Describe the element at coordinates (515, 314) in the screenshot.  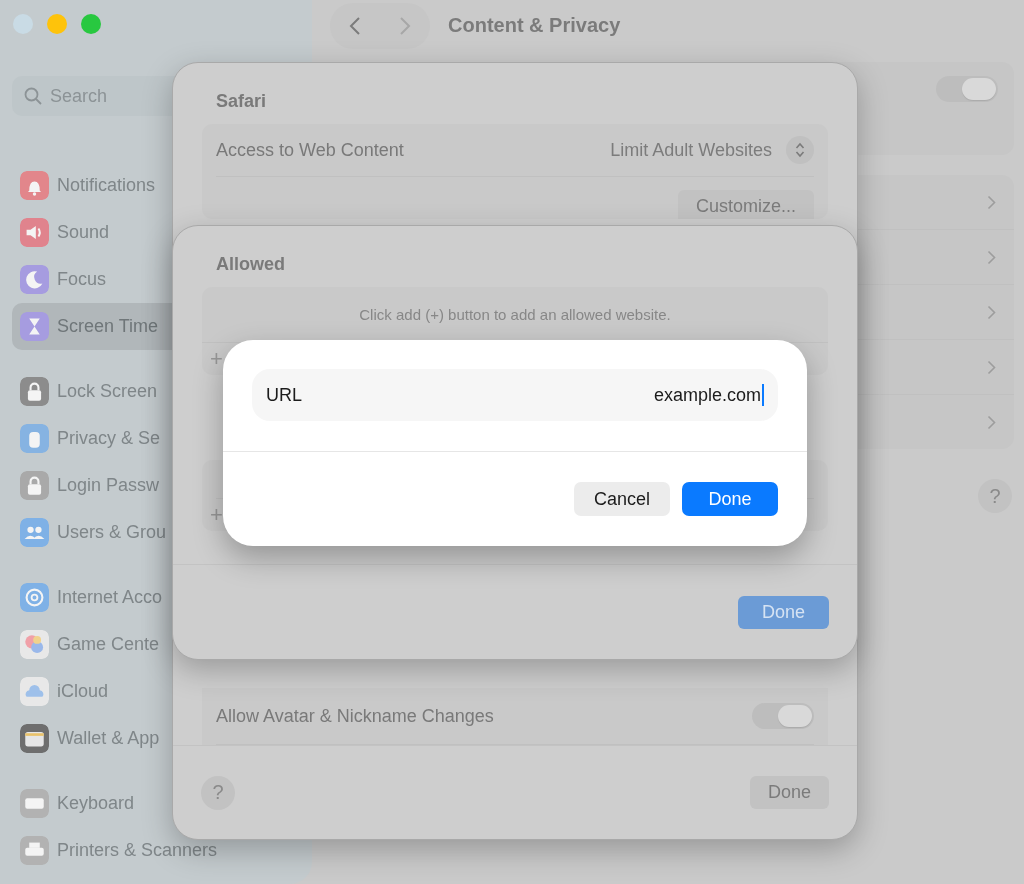
I see `empty-list-hint: Click add (+) button to add an allowed website.` at that location.